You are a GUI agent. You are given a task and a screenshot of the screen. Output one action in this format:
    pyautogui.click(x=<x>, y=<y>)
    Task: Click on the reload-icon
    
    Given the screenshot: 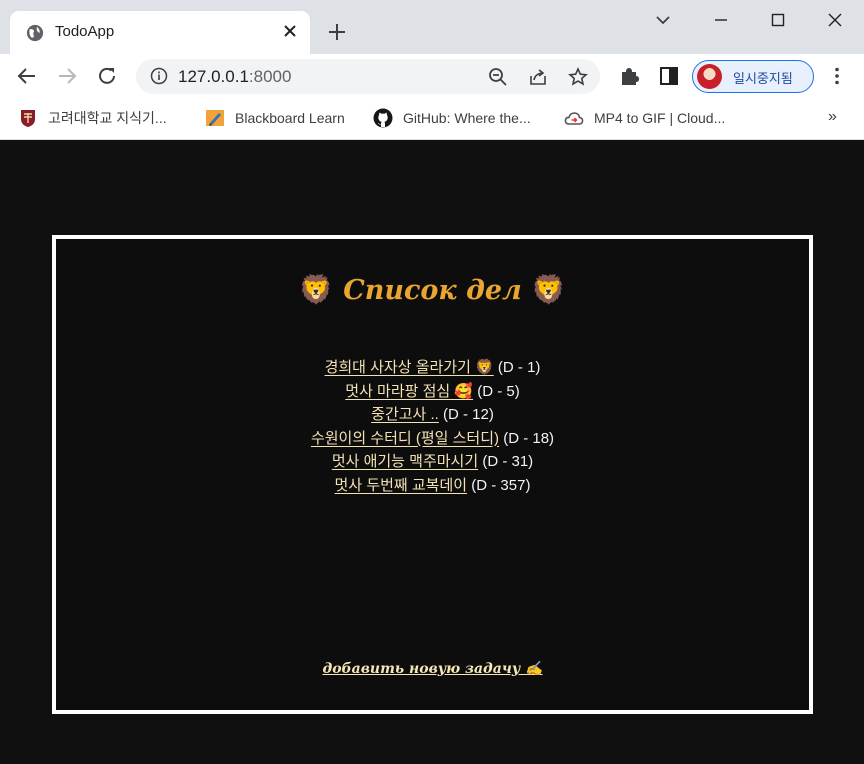 What is the action you would take?
    pyautogui.click(x=107, y=76)
    